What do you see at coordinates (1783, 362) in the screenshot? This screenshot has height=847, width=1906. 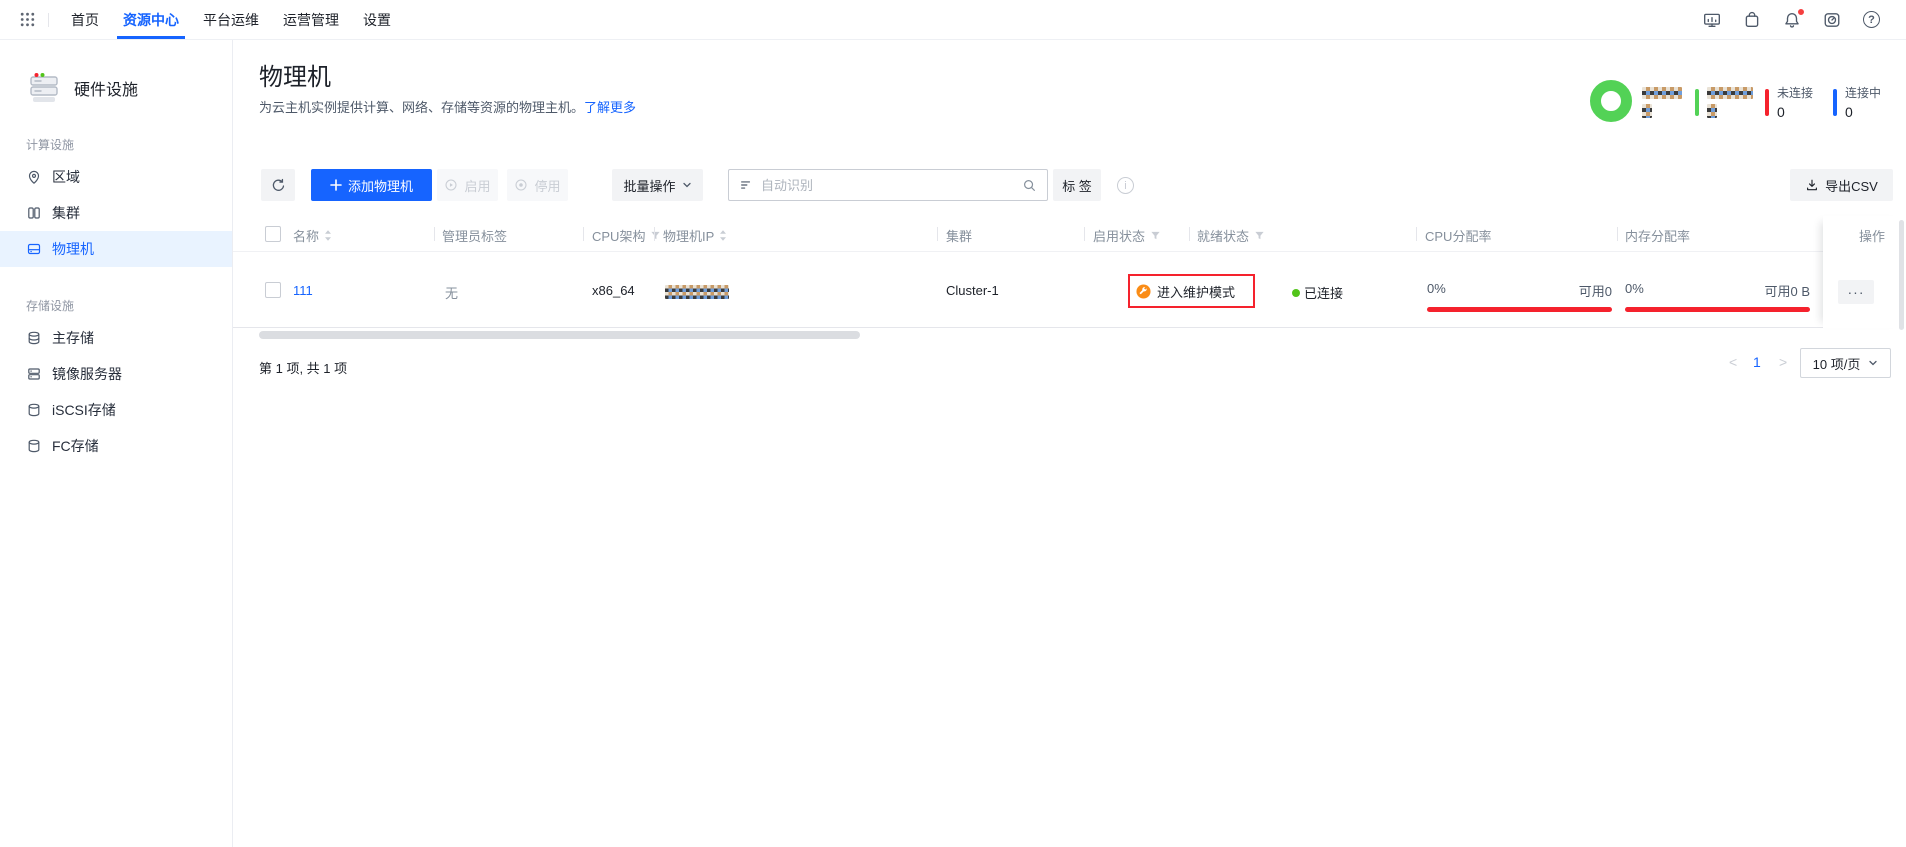 I see `pagination-next-button: >` at bounding box center [1783, 362].